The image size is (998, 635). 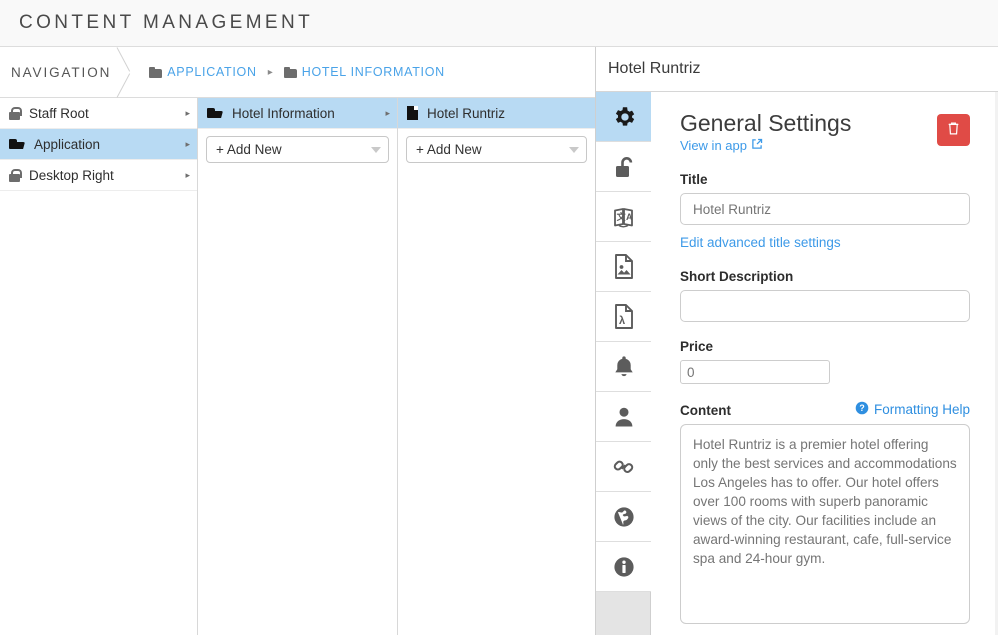 I want to click on field-short-description: Short Description, so click(x=825, y=296).